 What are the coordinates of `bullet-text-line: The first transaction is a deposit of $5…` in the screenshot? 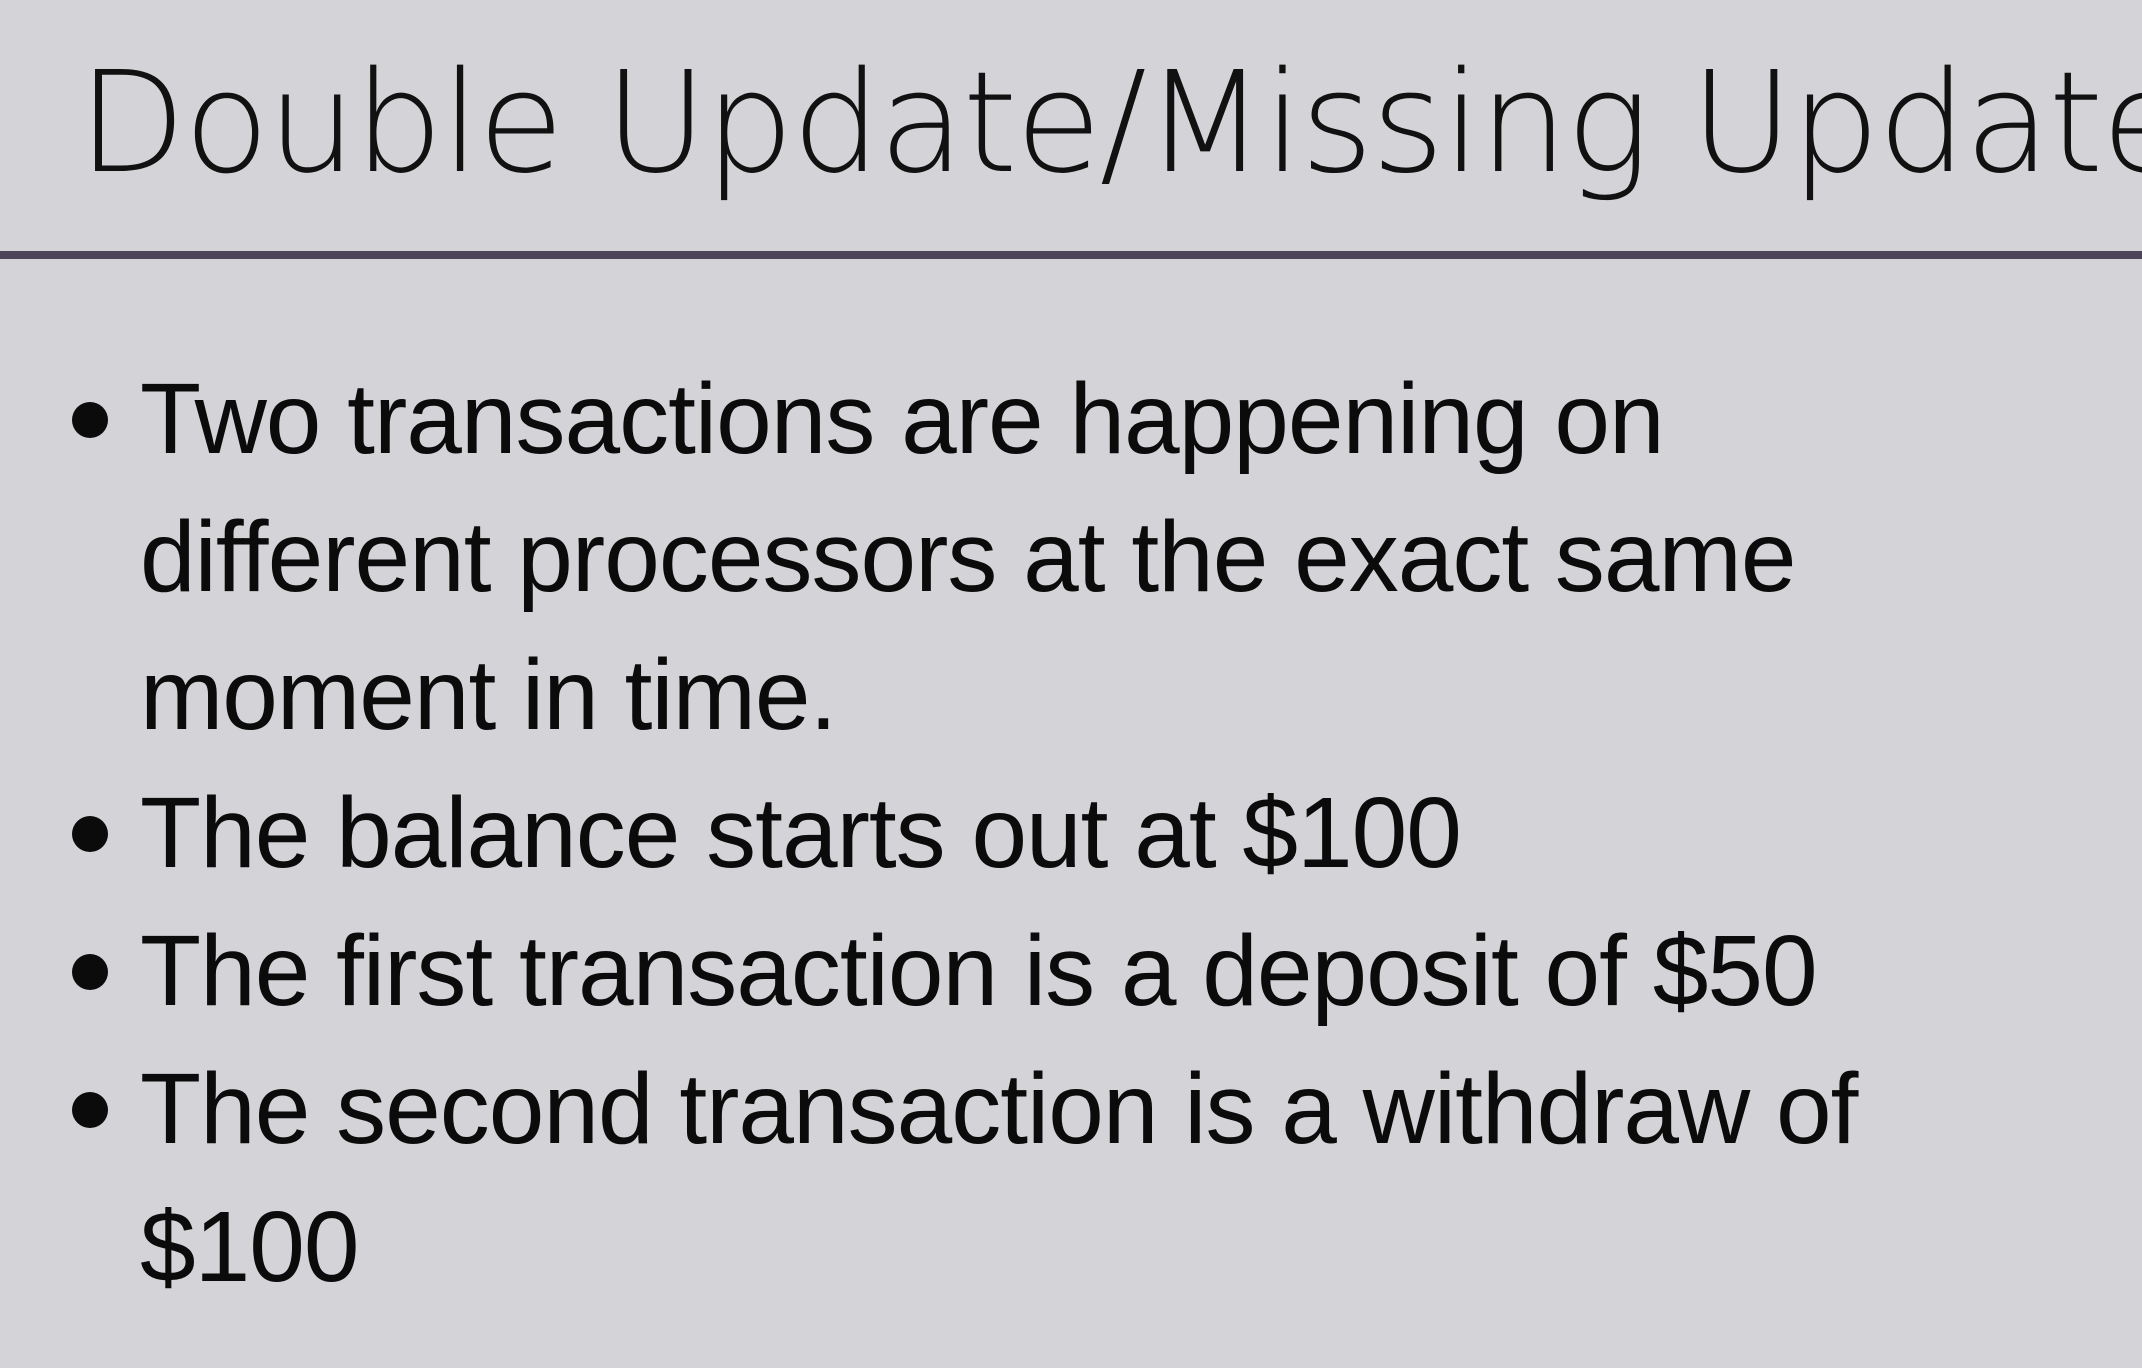 It's located at (979, 971).